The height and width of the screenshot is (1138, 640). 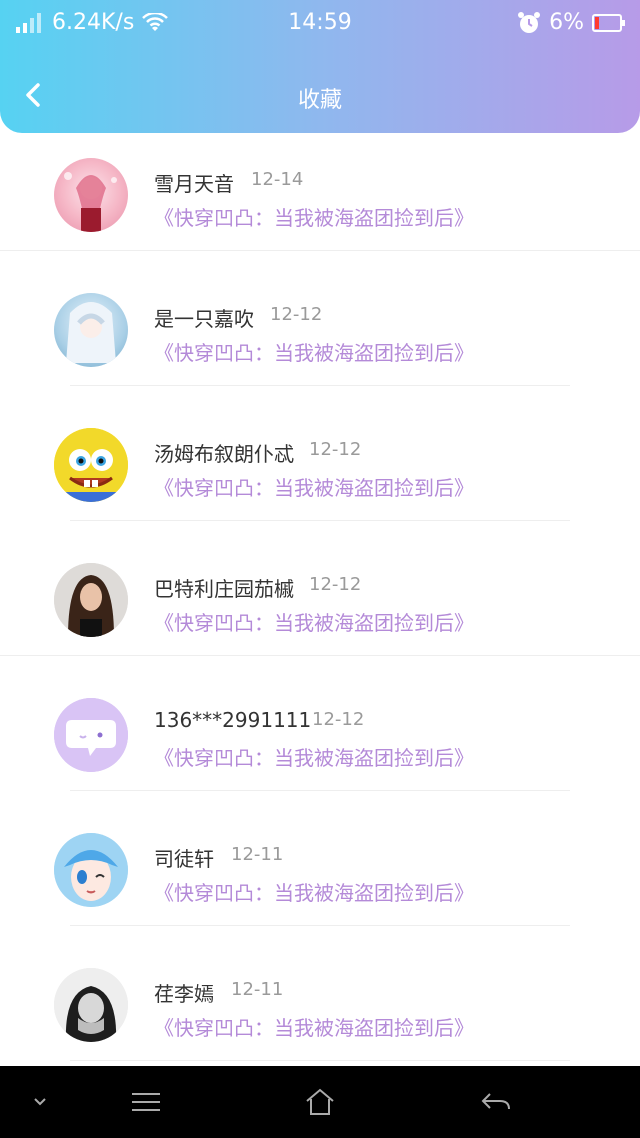 What do you see at coordinates (277, 179) in the screenshot?
I see `date-label: 12-14` at bounding box center [277, 179].